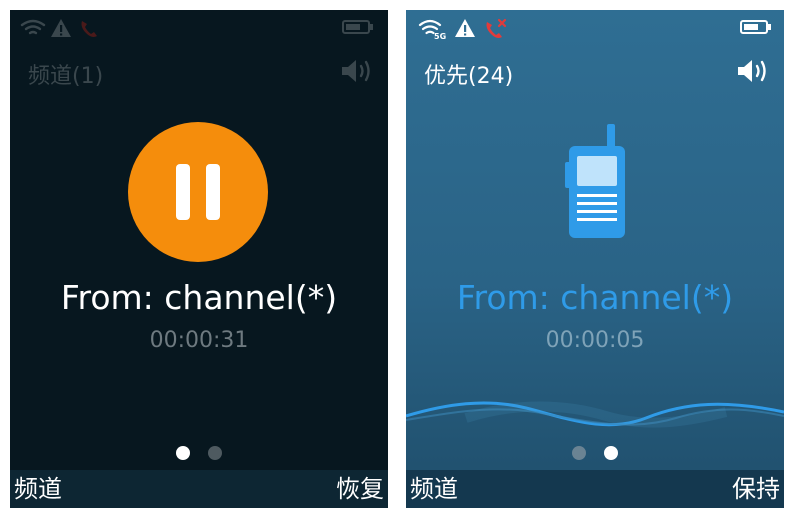  What do you see at coordinates (440, 36) in the screenshot?
I see `wifi-badge: 5G` at bounding box center [440, 36].